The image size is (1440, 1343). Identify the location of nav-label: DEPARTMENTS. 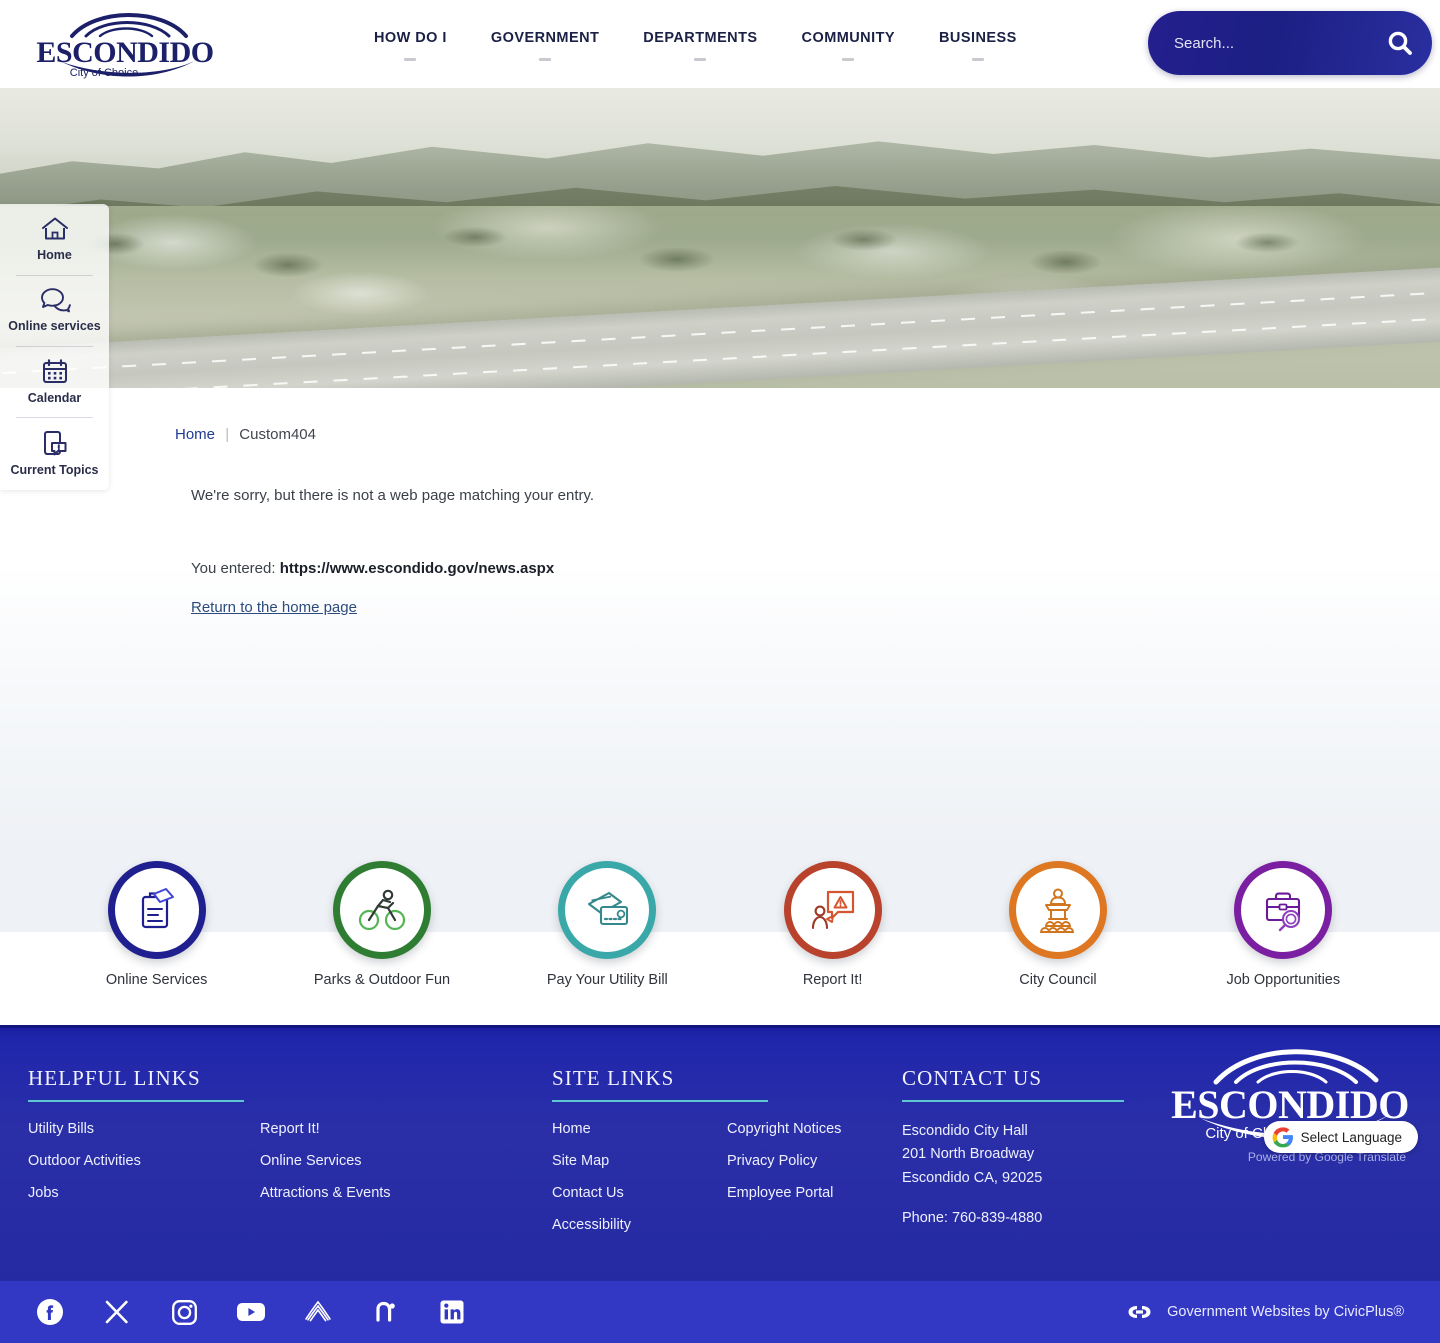
(700, 38).